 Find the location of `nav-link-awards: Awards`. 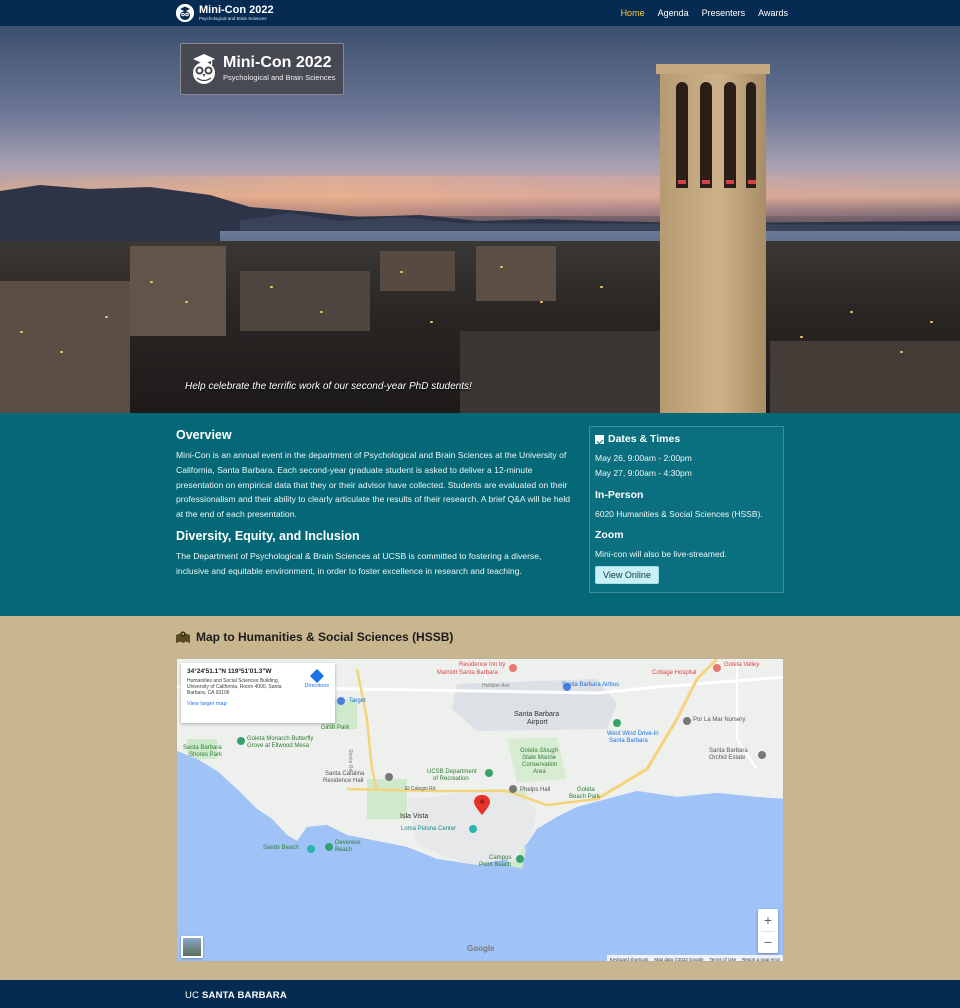

nav-link-awards: Awards is located at coordinates (773, 13).